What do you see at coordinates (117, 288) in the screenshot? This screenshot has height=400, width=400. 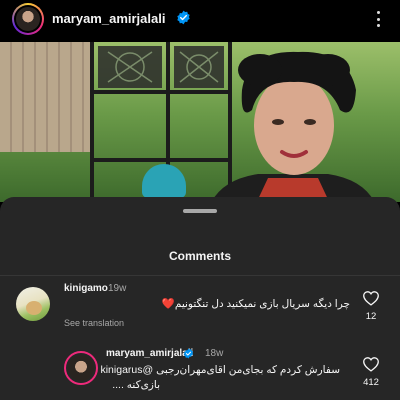 I see `comment-time: 19w` at bounding box center [117, 288].